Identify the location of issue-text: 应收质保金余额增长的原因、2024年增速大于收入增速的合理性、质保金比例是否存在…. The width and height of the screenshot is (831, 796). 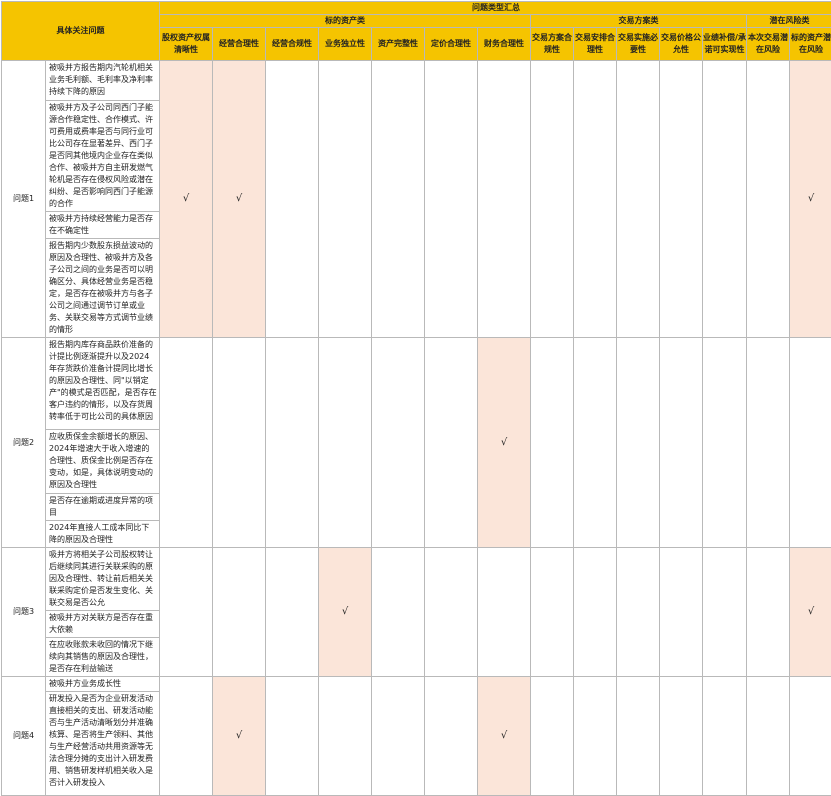
(103, 462).